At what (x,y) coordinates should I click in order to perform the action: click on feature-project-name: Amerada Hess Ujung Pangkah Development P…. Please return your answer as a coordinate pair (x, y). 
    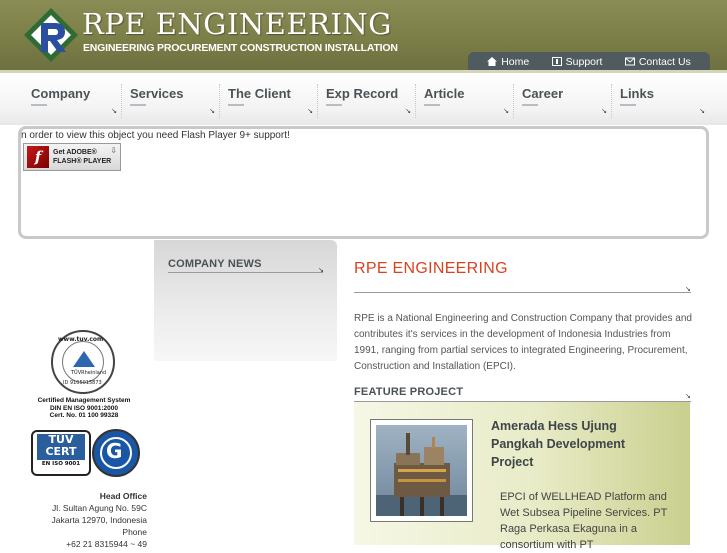
    Looking at the image, I should click on (578, 444).